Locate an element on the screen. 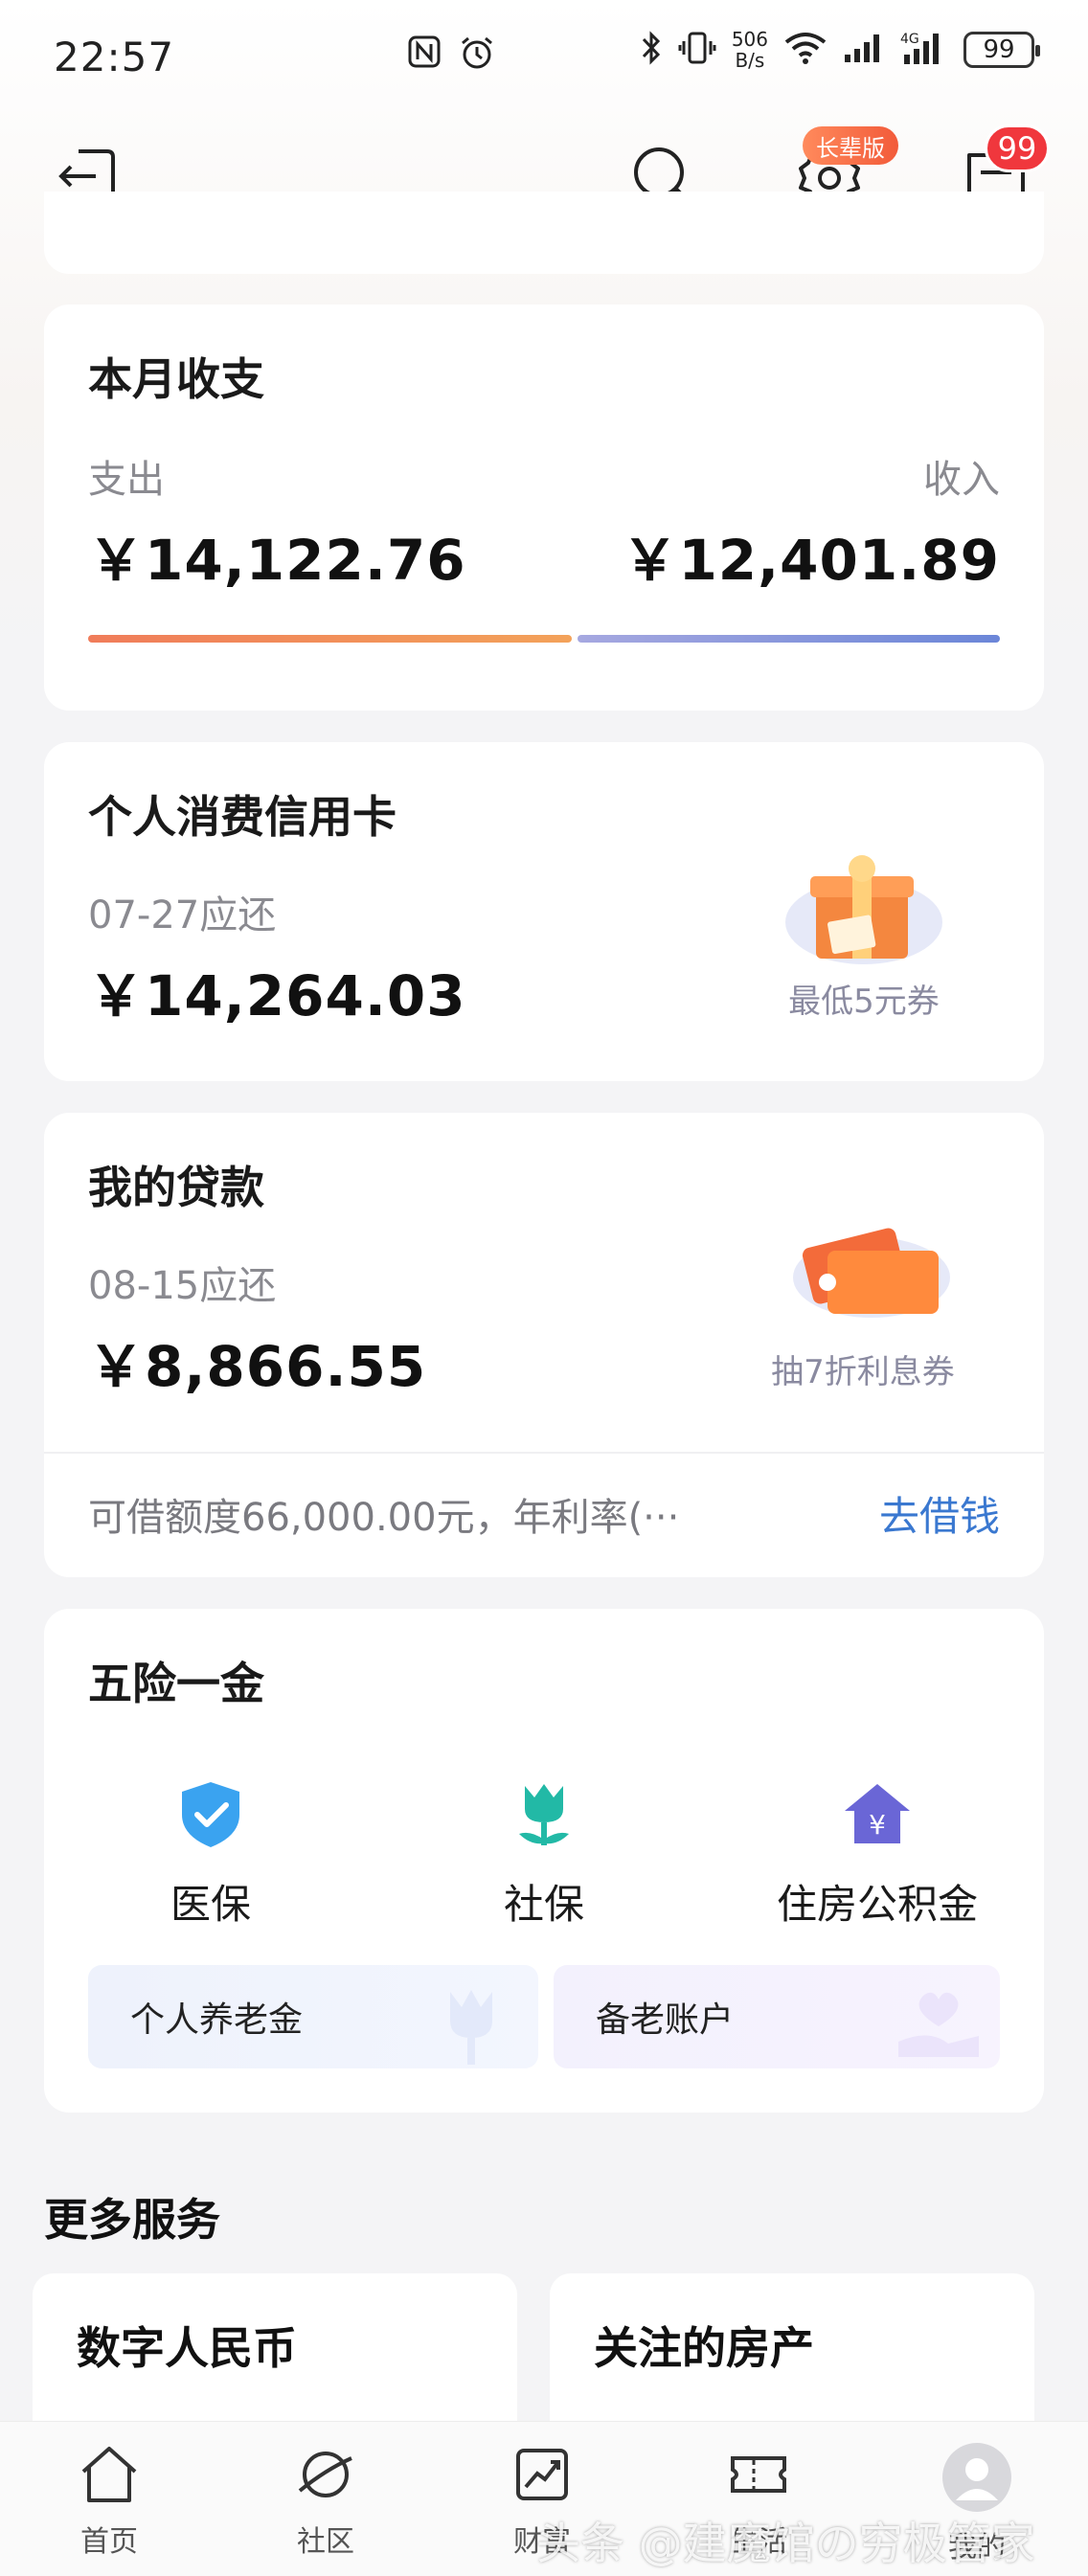 This screenshot has width=1088, height=2576. loan-amount: ￥8,866.55 is located at coordinates (257, 1366).